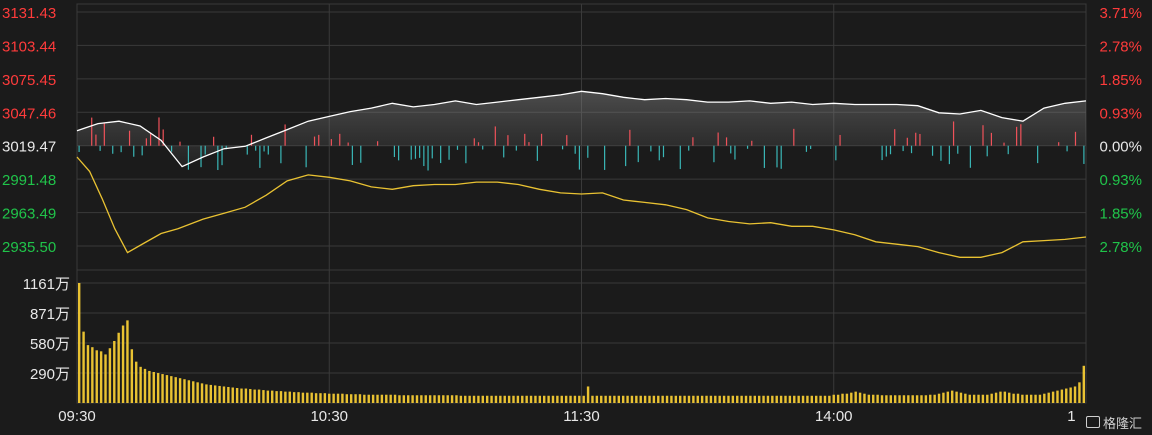 The height and width of the screenshot is (435, 1152). Describe the element at coordinates (581, 416) in the screenshot. I see `time-tick-label: 11:30` at that location.